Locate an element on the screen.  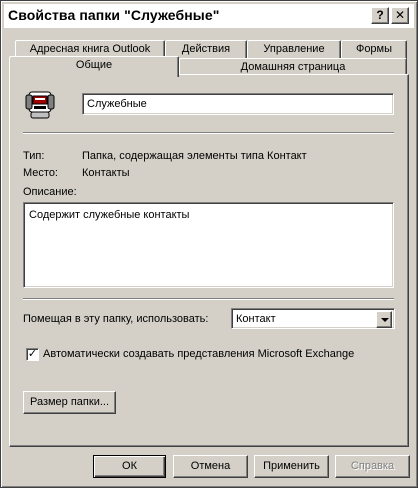
help-button: Справка is located at coordinates (372, 466).